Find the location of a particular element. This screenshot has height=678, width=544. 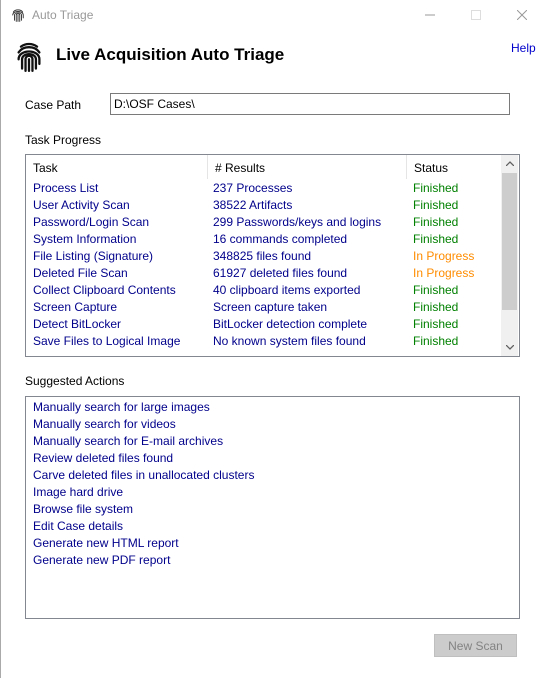

table-row: Process List 237 Processes Finished is located at coordinates (263, 188).